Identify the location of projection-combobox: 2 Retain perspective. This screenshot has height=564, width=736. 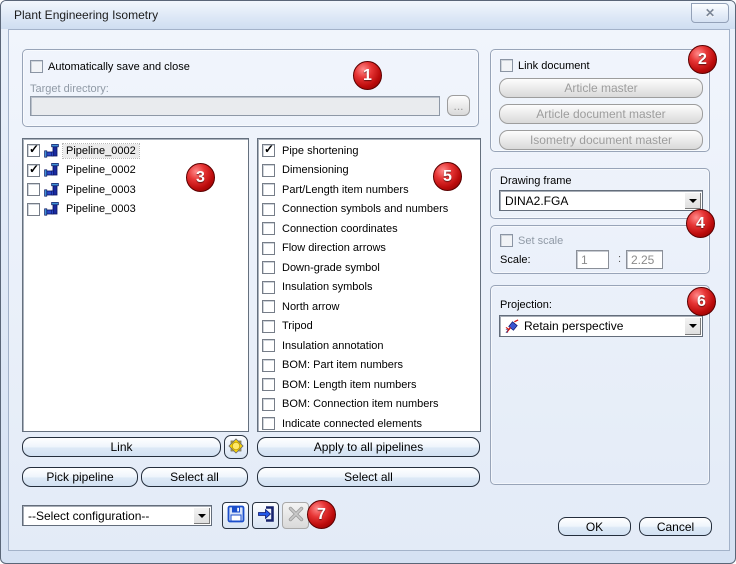
(601, 326).